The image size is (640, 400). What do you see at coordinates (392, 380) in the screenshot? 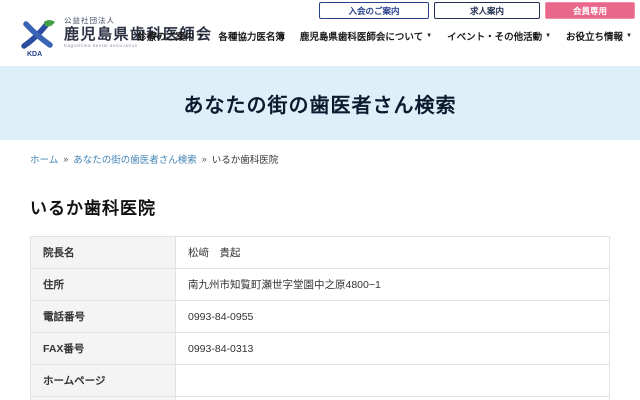
I see `row-value` at bounding box center [392, 380].